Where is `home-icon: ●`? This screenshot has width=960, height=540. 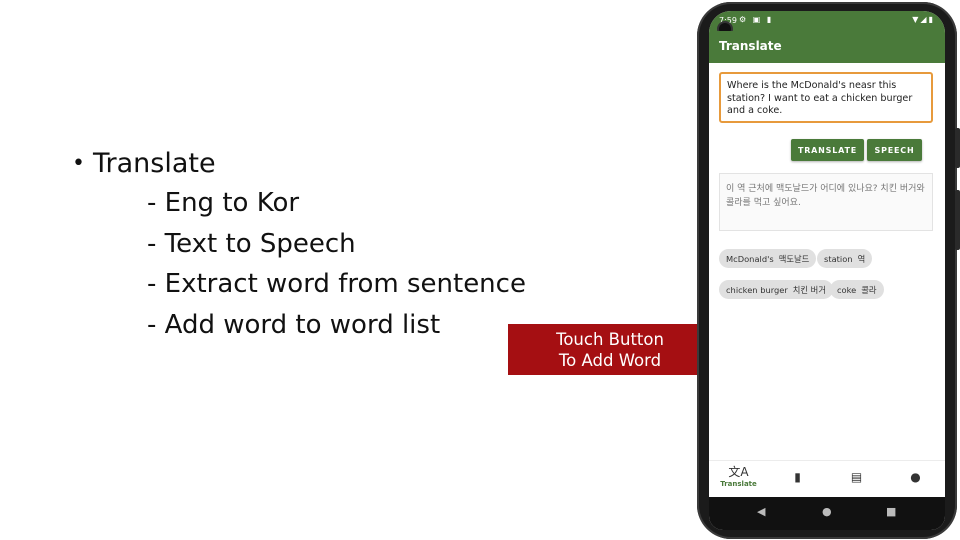
home-icon: ● is located at coordinates (827, 511).